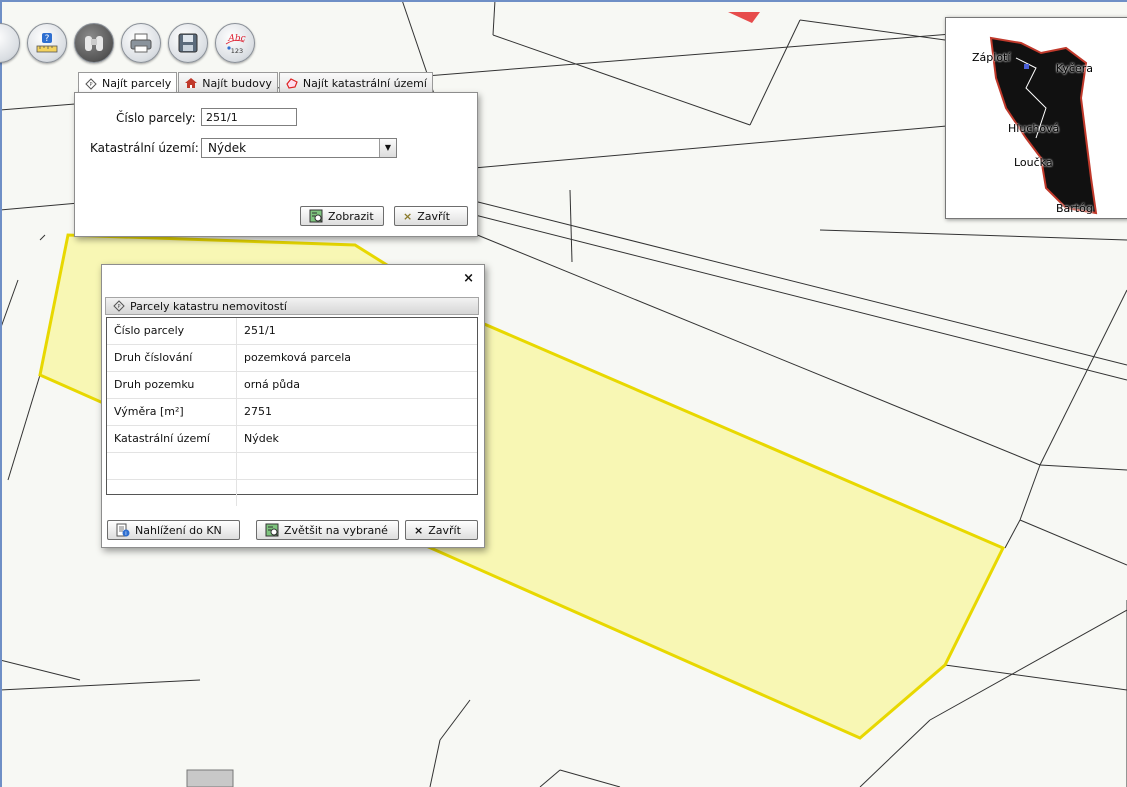 The width and height of the screenshot is (1127, 787). I want to click on show-button: Zobrazit, so click(342, 216).